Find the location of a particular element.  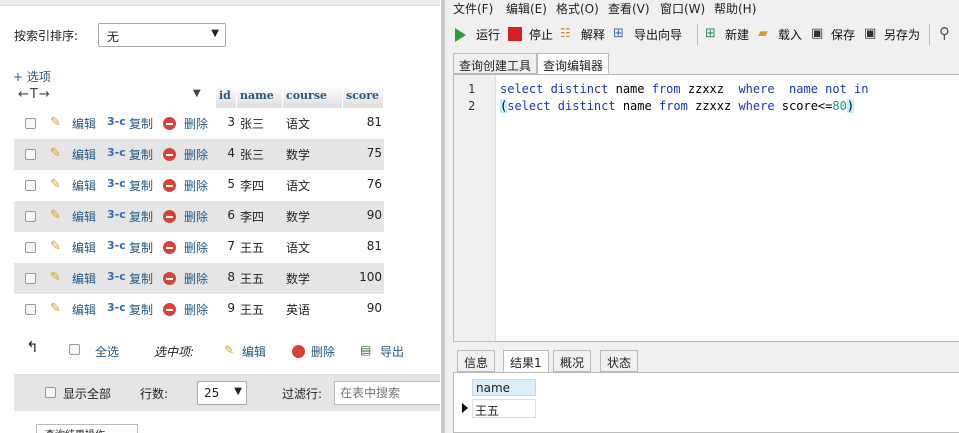

bulk-delete-button: 删除 is located at coordinates (323, 351).